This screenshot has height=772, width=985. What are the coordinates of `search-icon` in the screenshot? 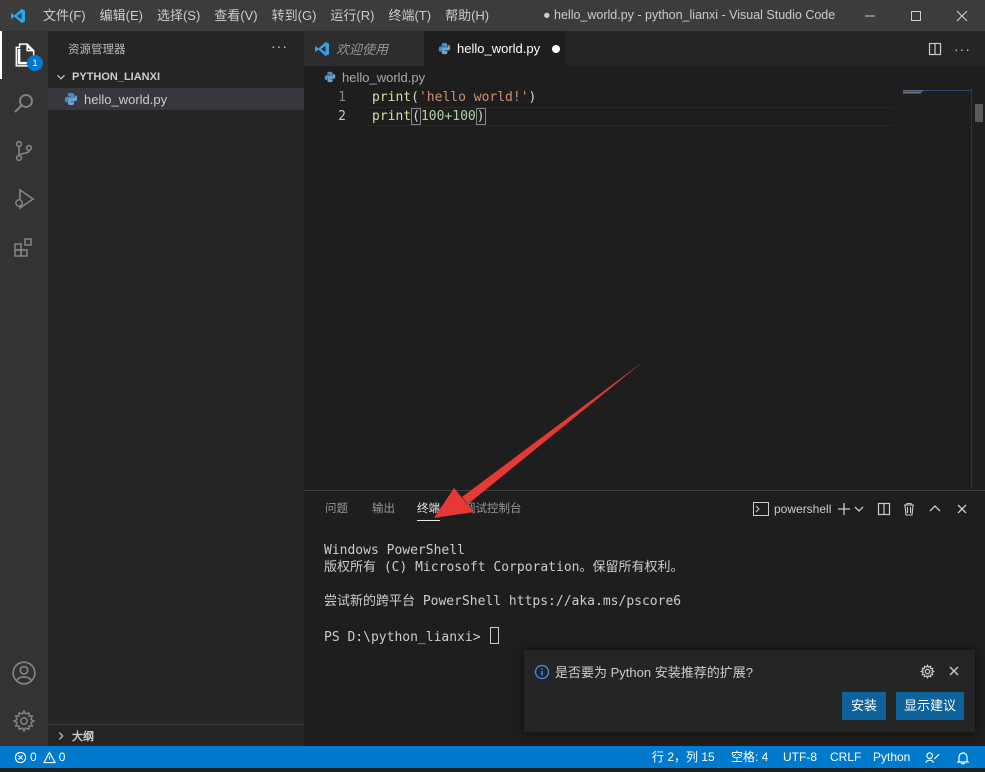 It's located at (23, 103).